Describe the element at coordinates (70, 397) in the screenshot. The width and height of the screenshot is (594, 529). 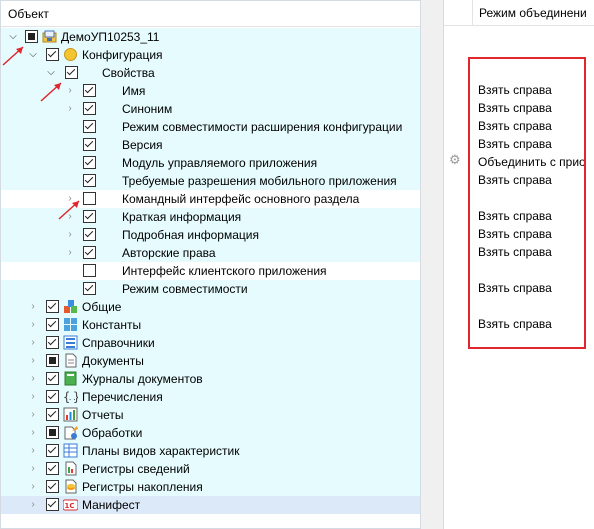
I see `enums-icon: { .. }` at that location.